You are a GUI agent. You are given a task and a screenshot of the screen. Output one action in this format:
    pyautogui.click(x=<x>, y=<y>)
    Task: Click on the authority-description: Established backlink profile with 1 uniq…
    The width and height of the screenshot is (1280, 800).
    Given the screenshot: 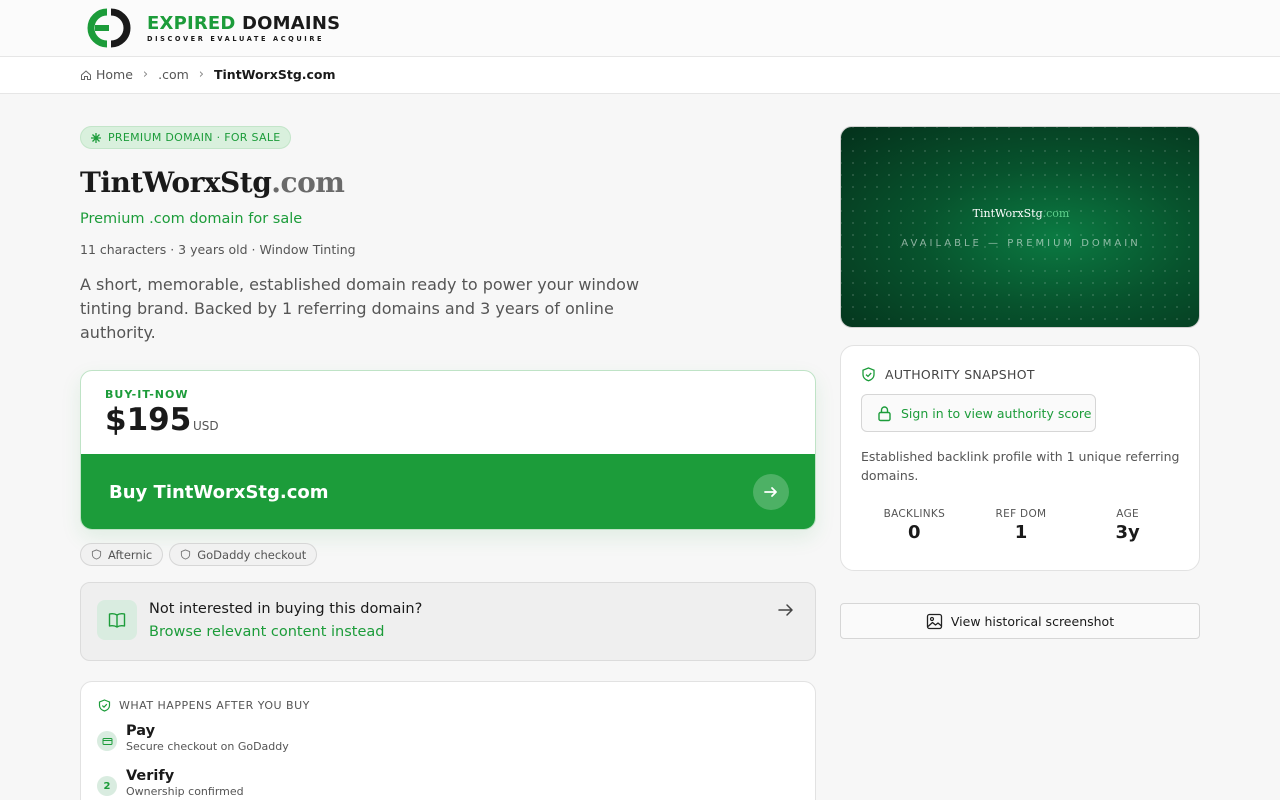 What is the action you would take?
    pyautogui.click(x=1020, y=466)
    